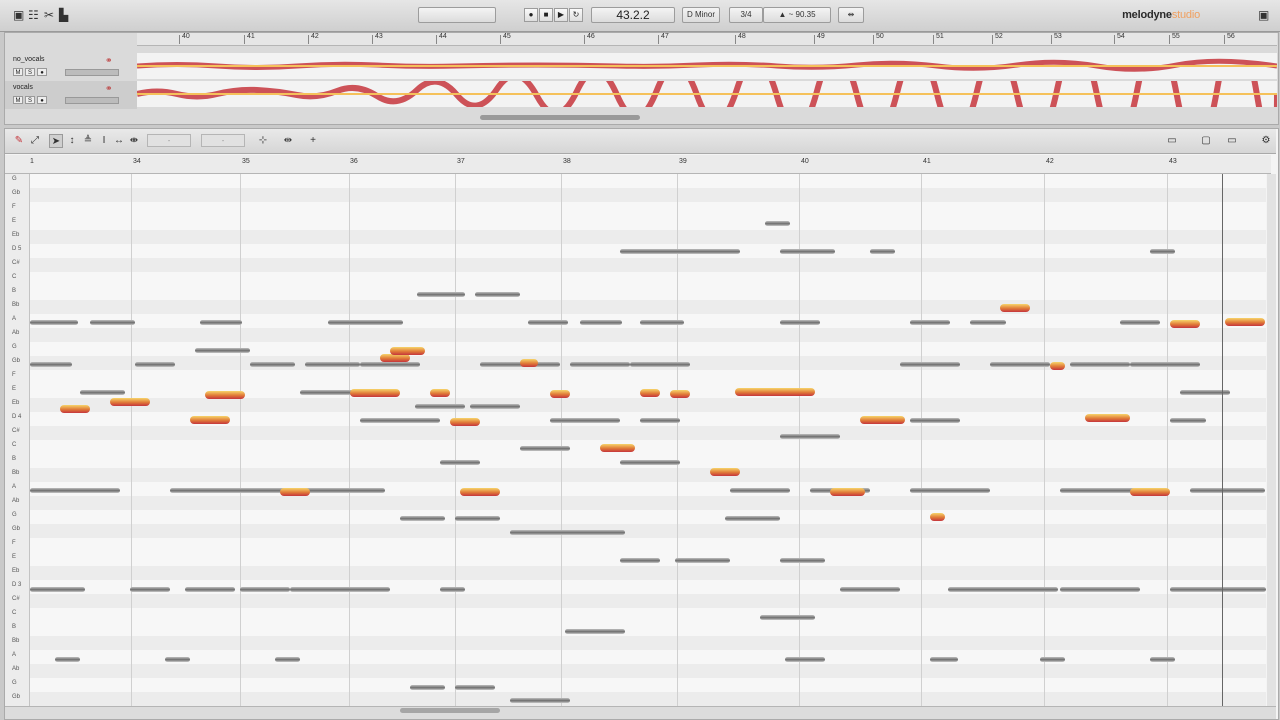 The height and width of the screenshot is (720, 1280). I want to click on play-button: ▶, so click(561, 15).